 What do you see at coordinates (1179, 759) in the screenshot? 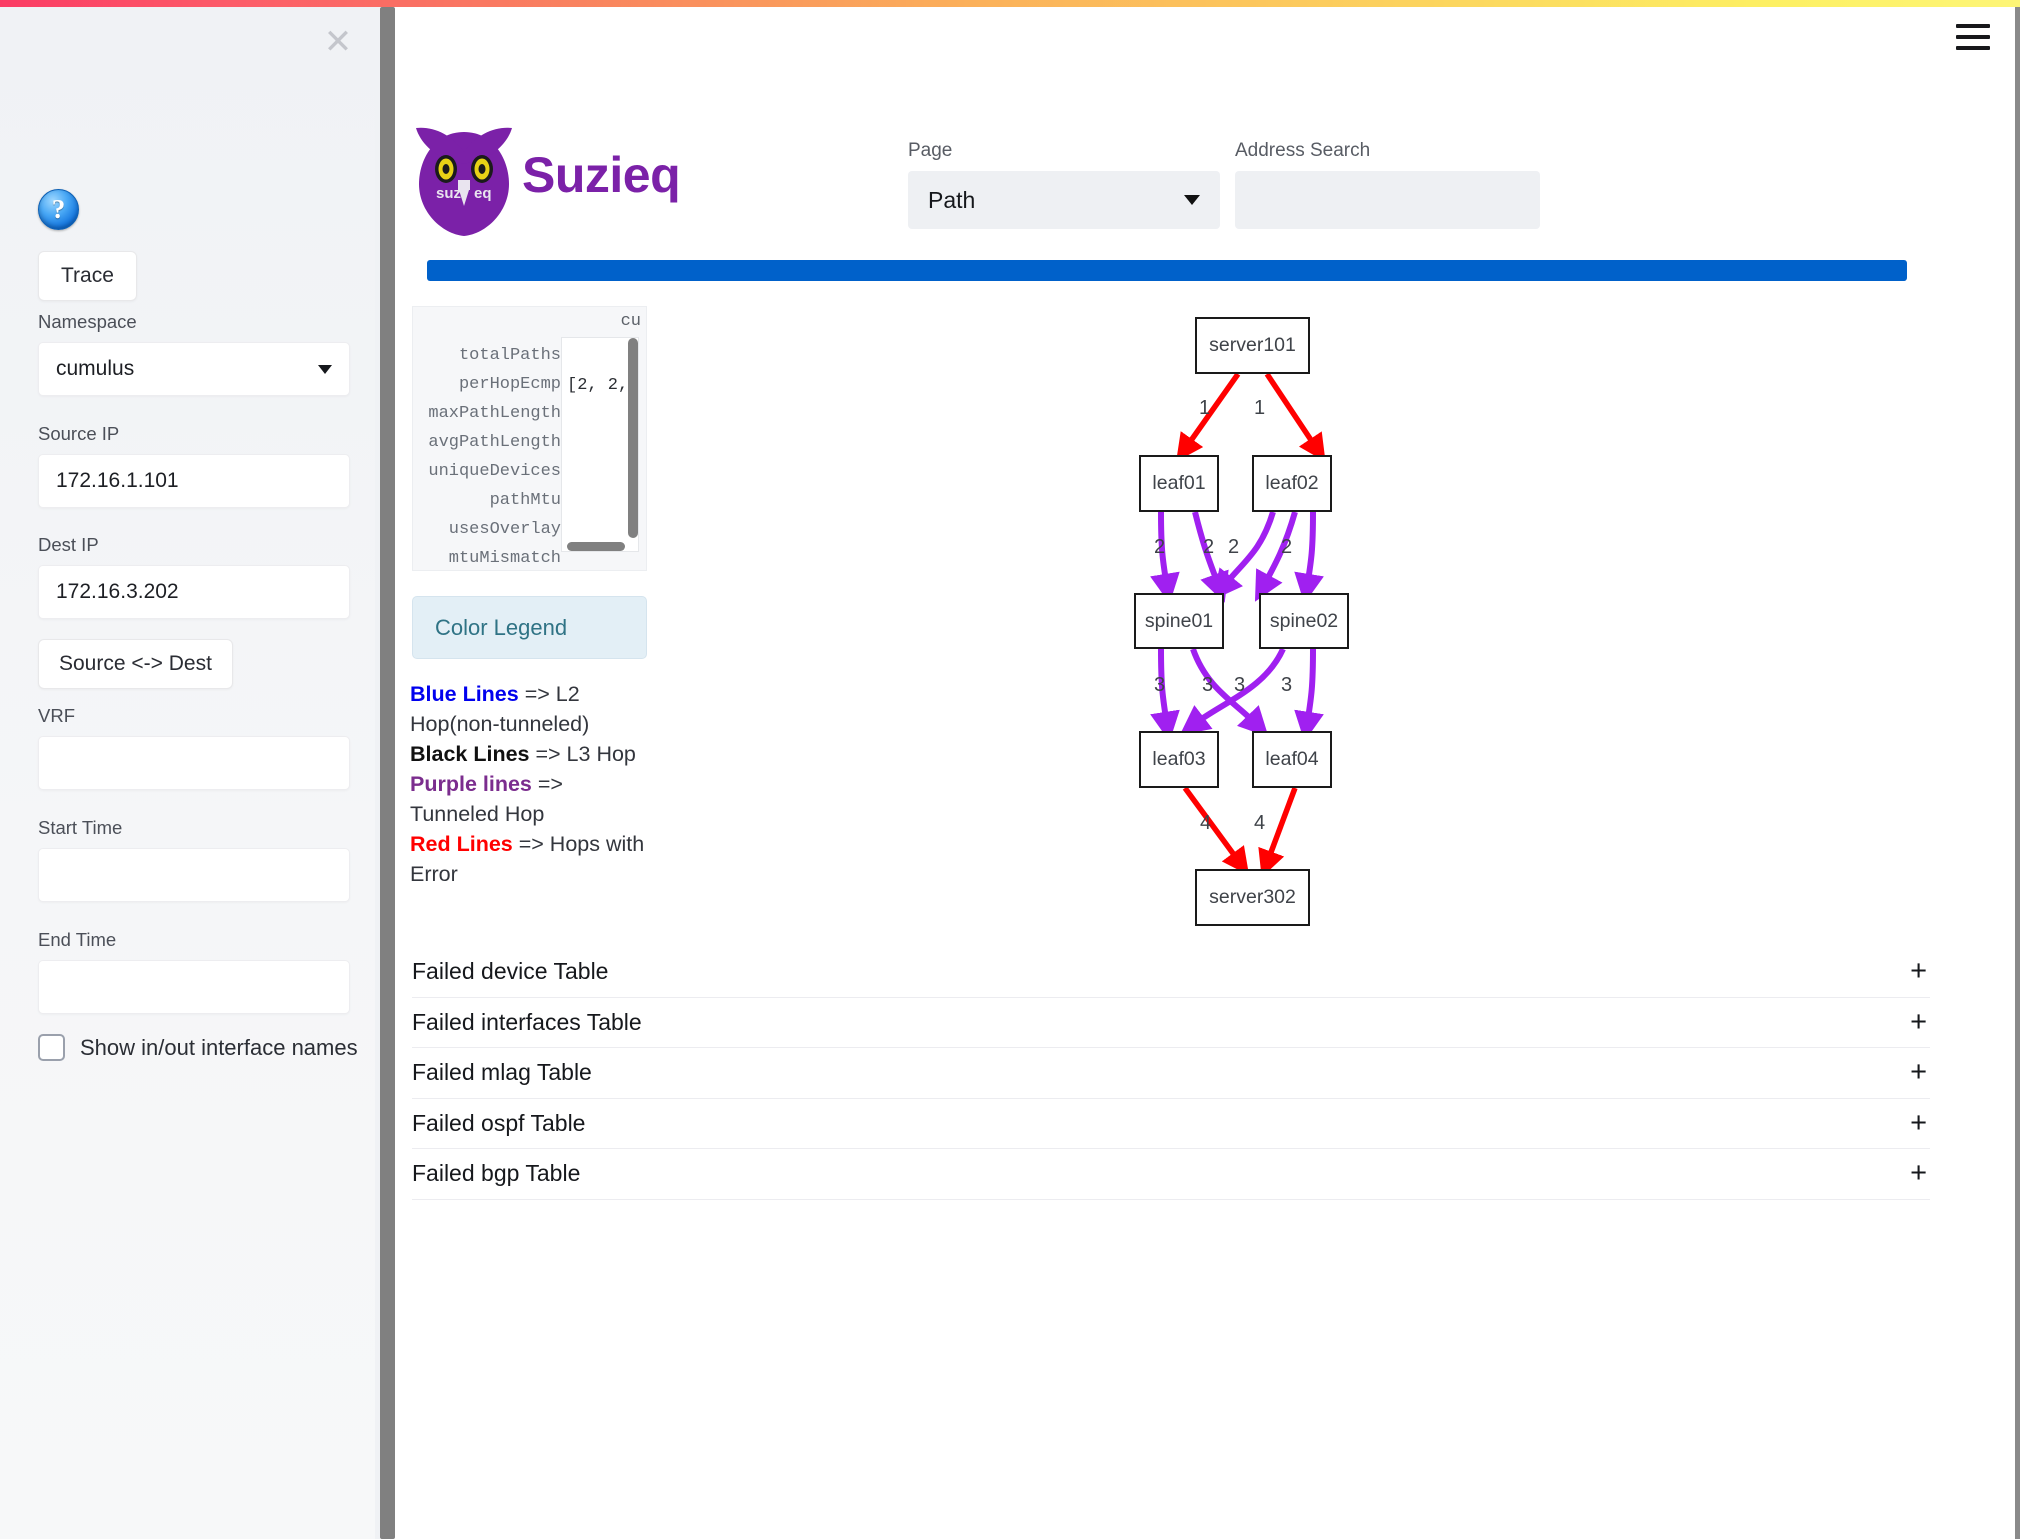
I see `topology-node-leaf03: leaf03` at bounding box center [1179, 759].